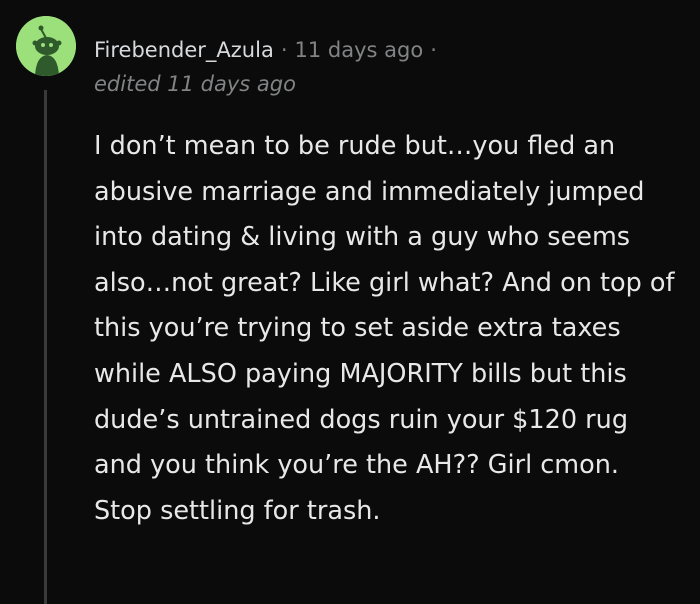  Describe the element at coordinates (45, 347) in the screenshot. I see `thread-line` at that location.